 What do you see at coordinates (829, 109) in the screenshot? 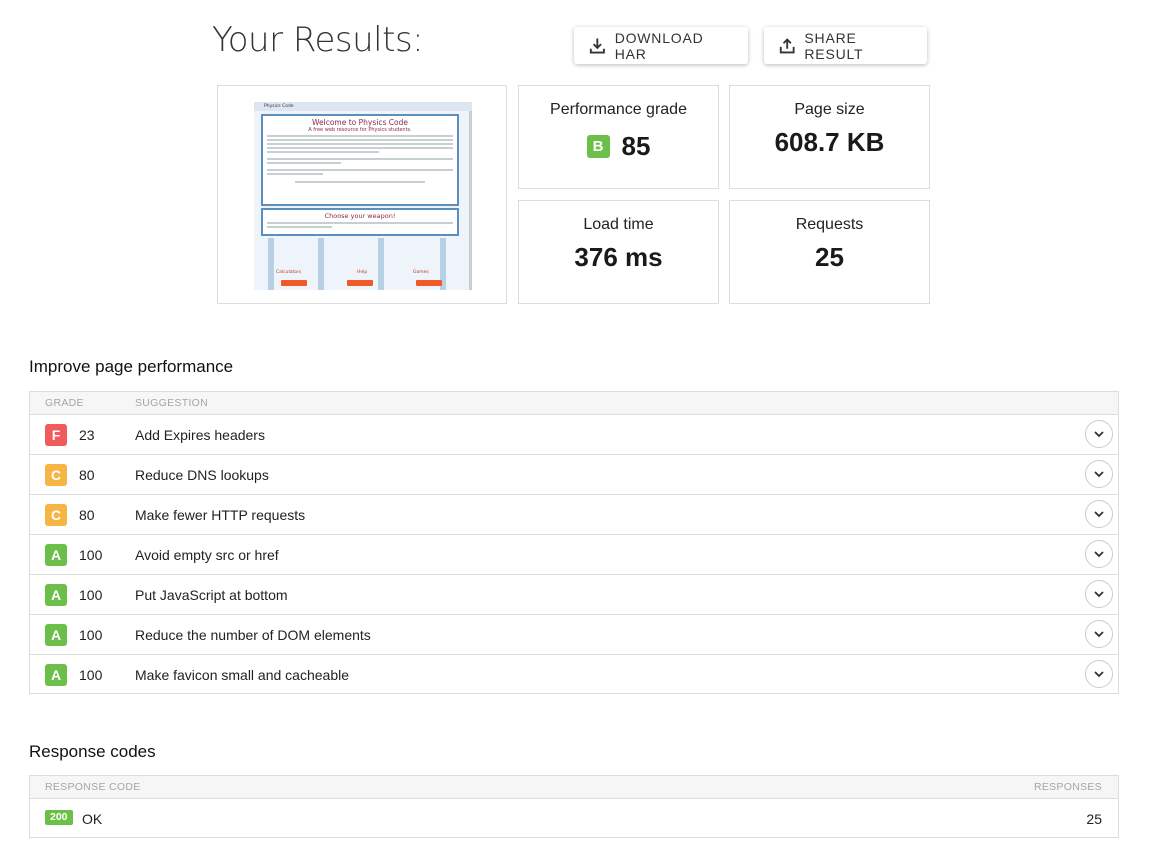
I see `page-size-label: Page size` at bounding box center [829, 109].